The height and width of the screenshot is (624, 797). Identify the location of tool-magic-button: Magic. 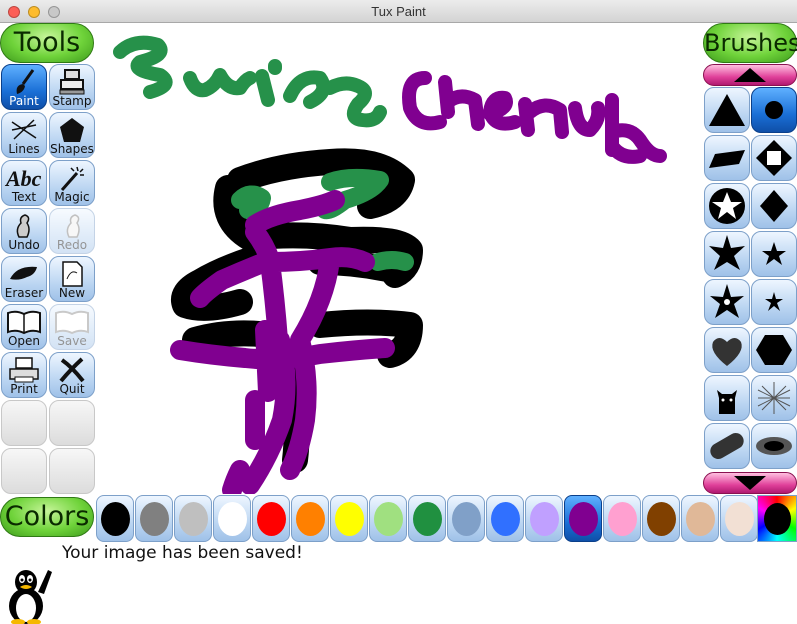
(72, 183).